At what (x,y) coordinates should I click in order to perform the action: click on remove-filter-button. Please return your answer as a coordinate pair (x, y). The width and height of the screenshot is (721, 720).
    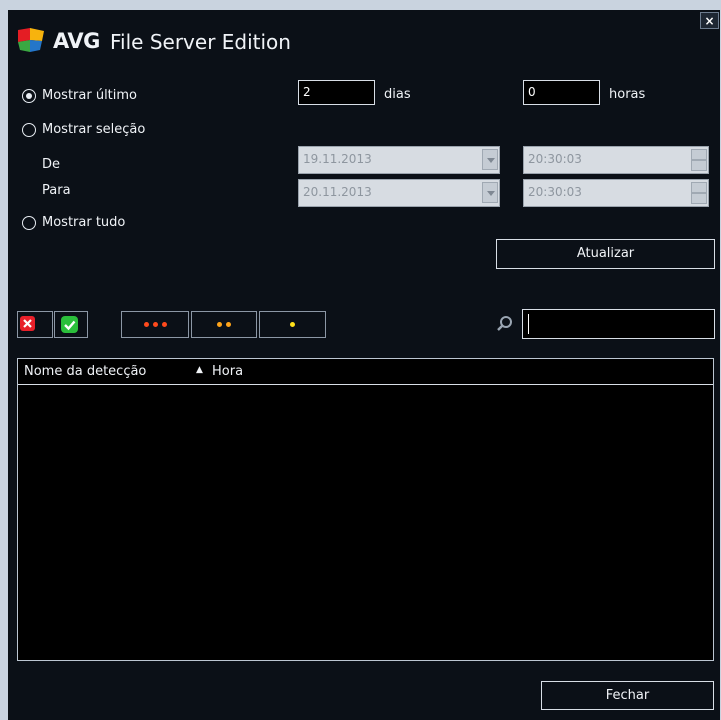
    Looking at the image, I should click on (35, 324).